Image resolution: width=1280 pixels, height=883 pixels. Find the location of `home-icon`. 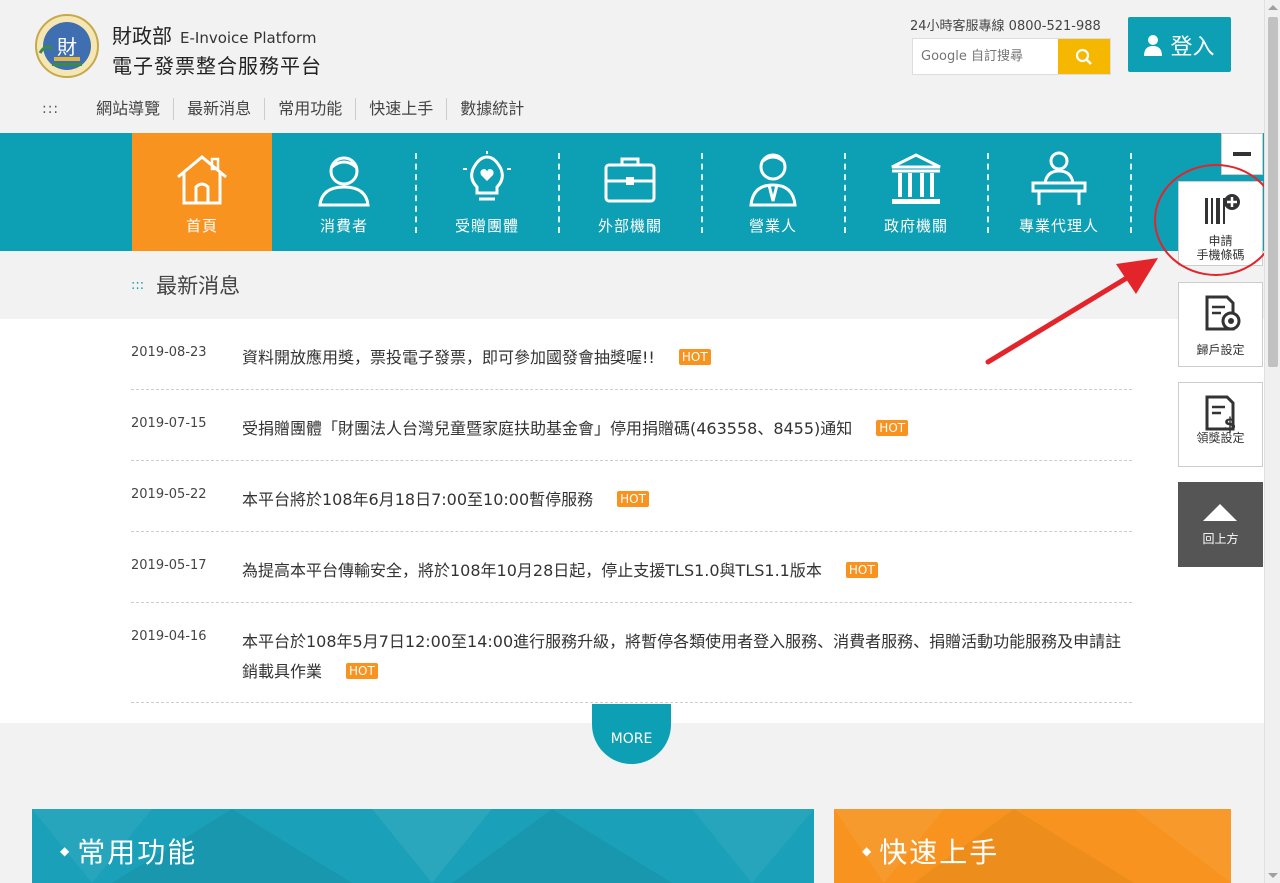

home-icon is located at coordinates (202, 180).